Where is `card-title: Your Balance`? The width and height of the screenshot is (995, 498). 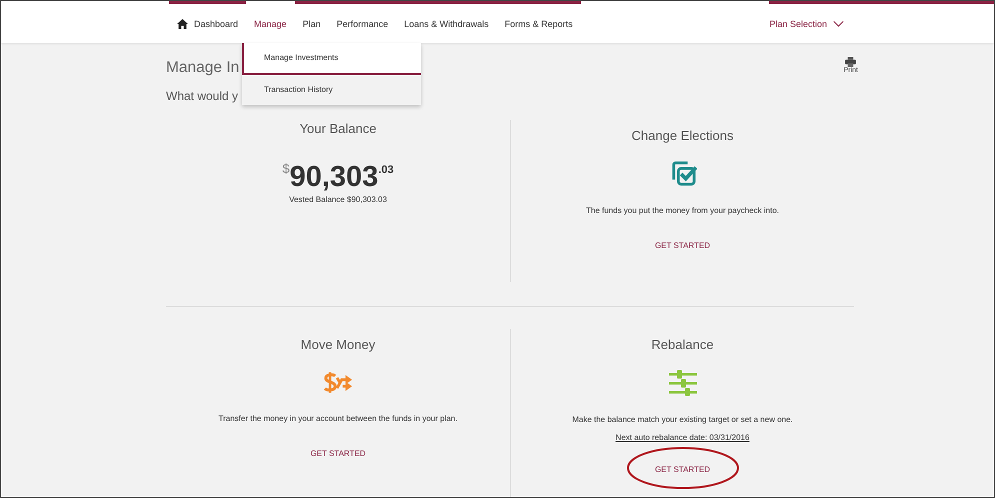 card-title: Your Balance is located at coordinates (338, 128).